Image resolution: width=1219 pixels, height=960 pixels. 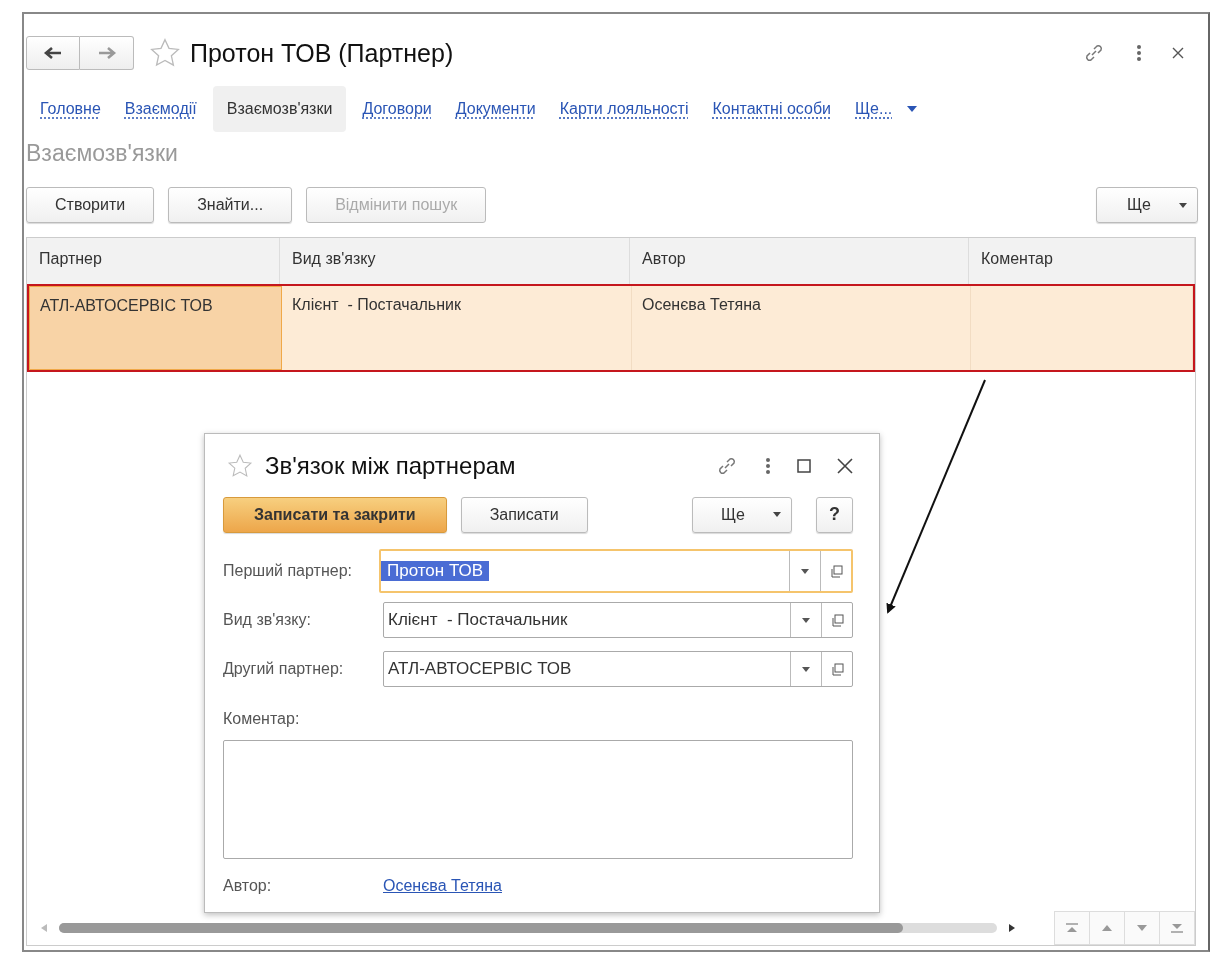 What do you see at coordinates (267, 620) in the screenshot?
I see `field-label: Вид зв'язку:` at bounding box center [267, 620].